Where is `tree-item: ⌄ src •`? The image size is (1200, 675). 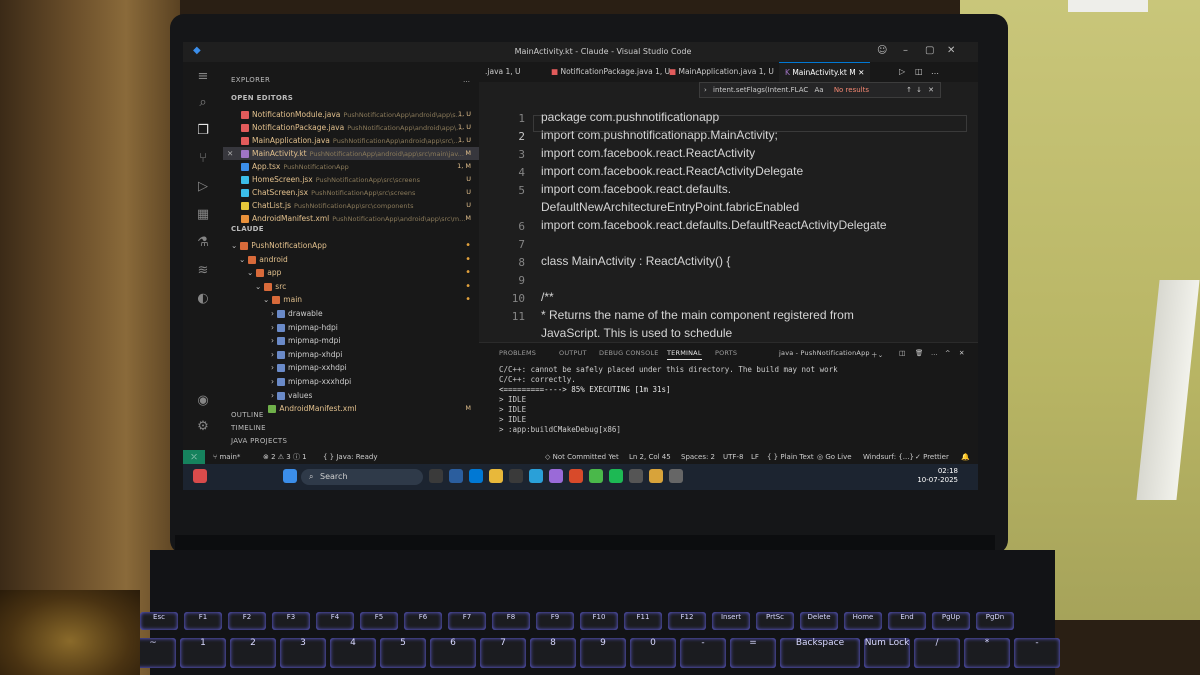
tree-item: ⌄ src • is located at coordinates (351, 286).